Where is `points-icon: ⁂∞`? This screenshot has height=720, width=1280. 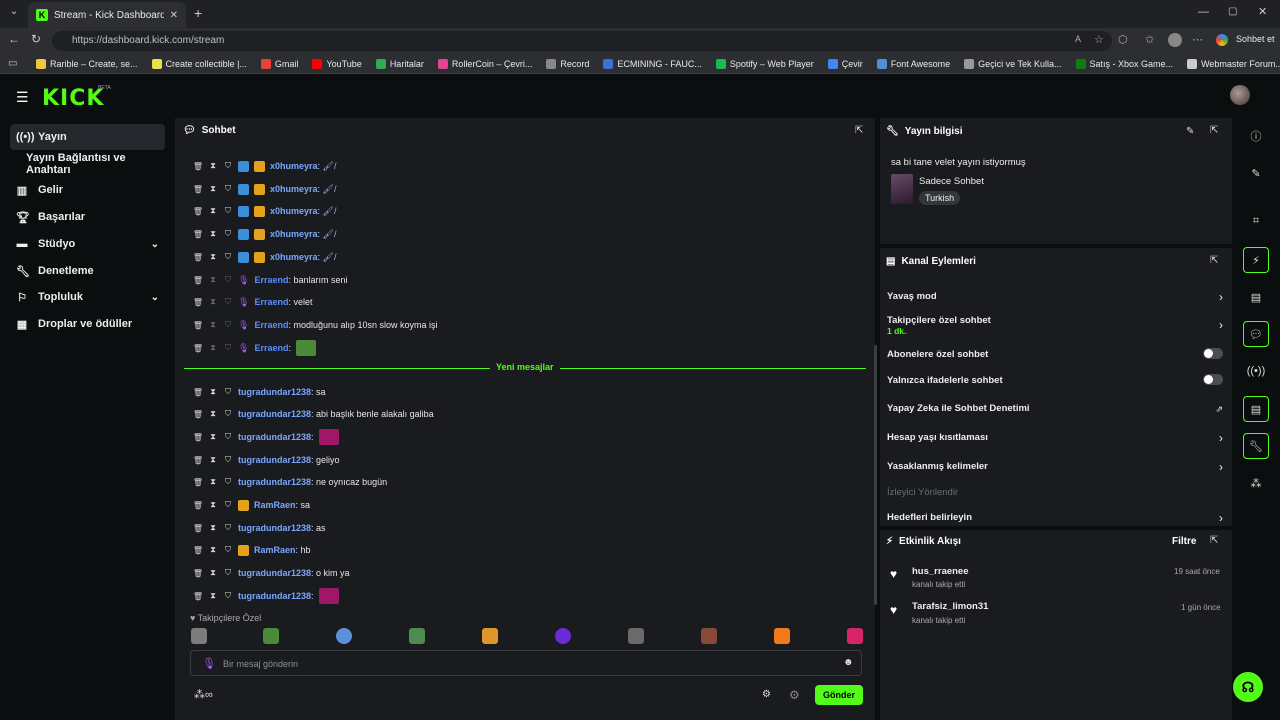
points-icon: ⁂∞ is located at coordinates (203, 694).